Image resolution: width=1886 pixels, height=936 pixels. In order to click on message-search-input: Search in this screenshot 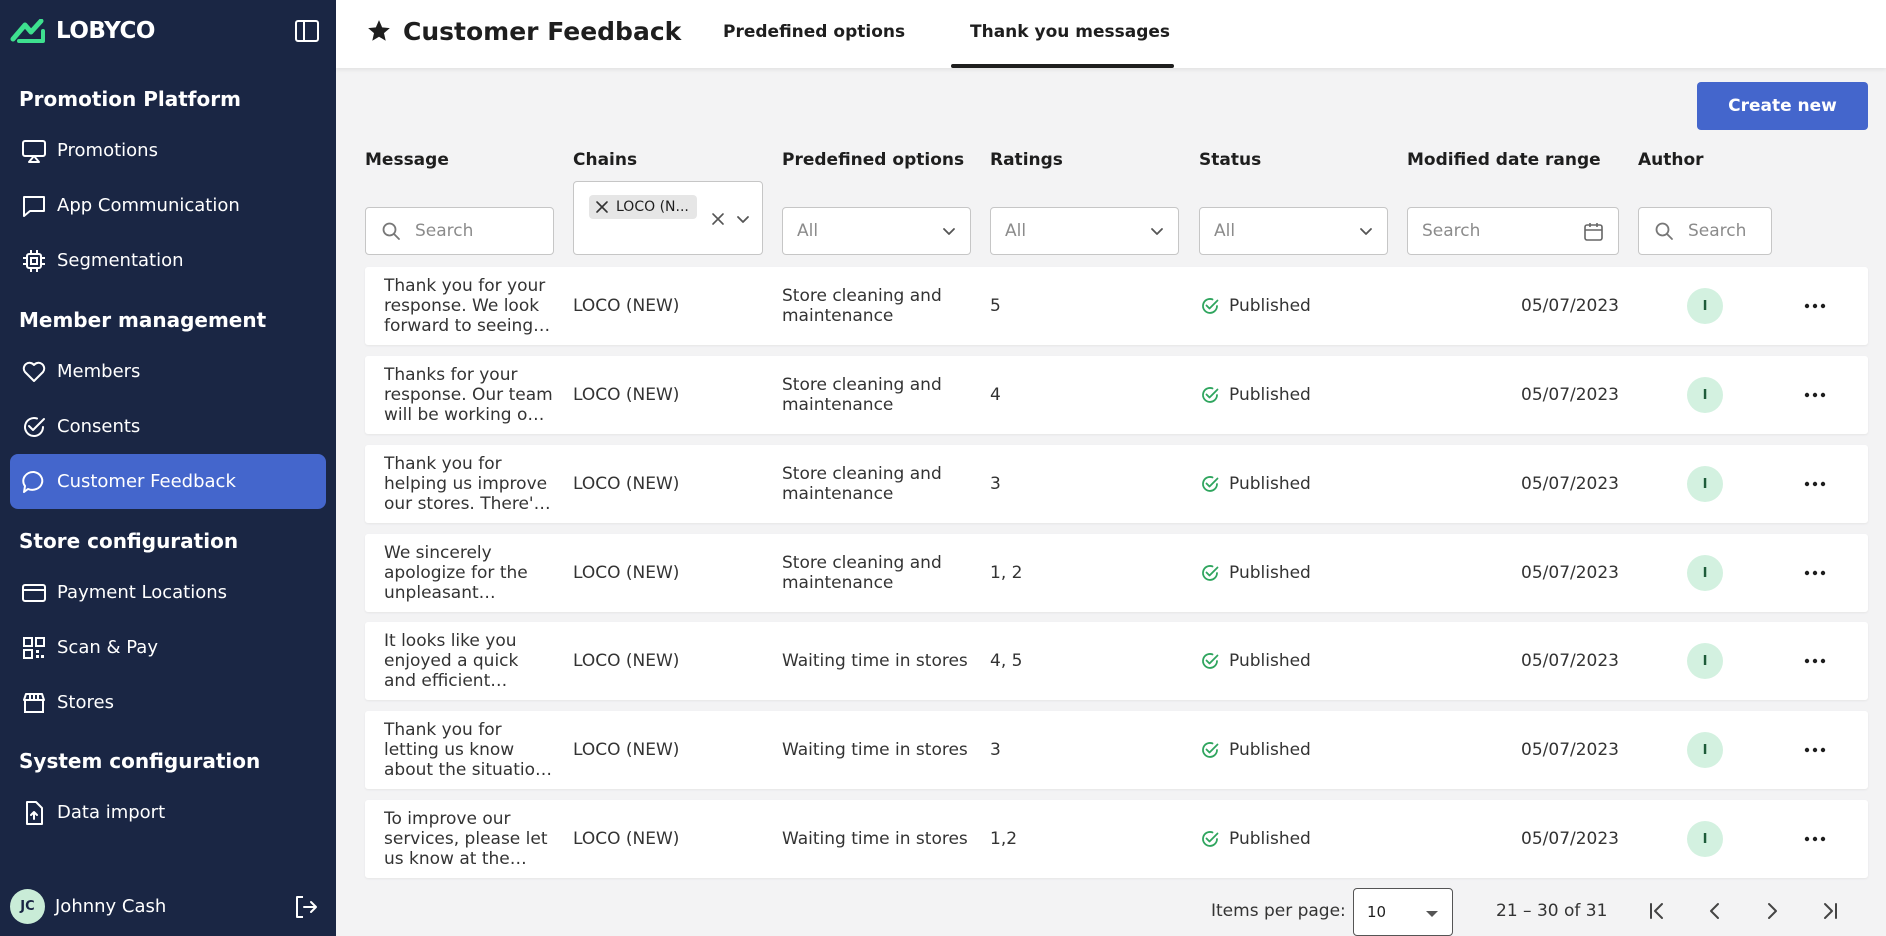, I will do `click(459, 231)`.